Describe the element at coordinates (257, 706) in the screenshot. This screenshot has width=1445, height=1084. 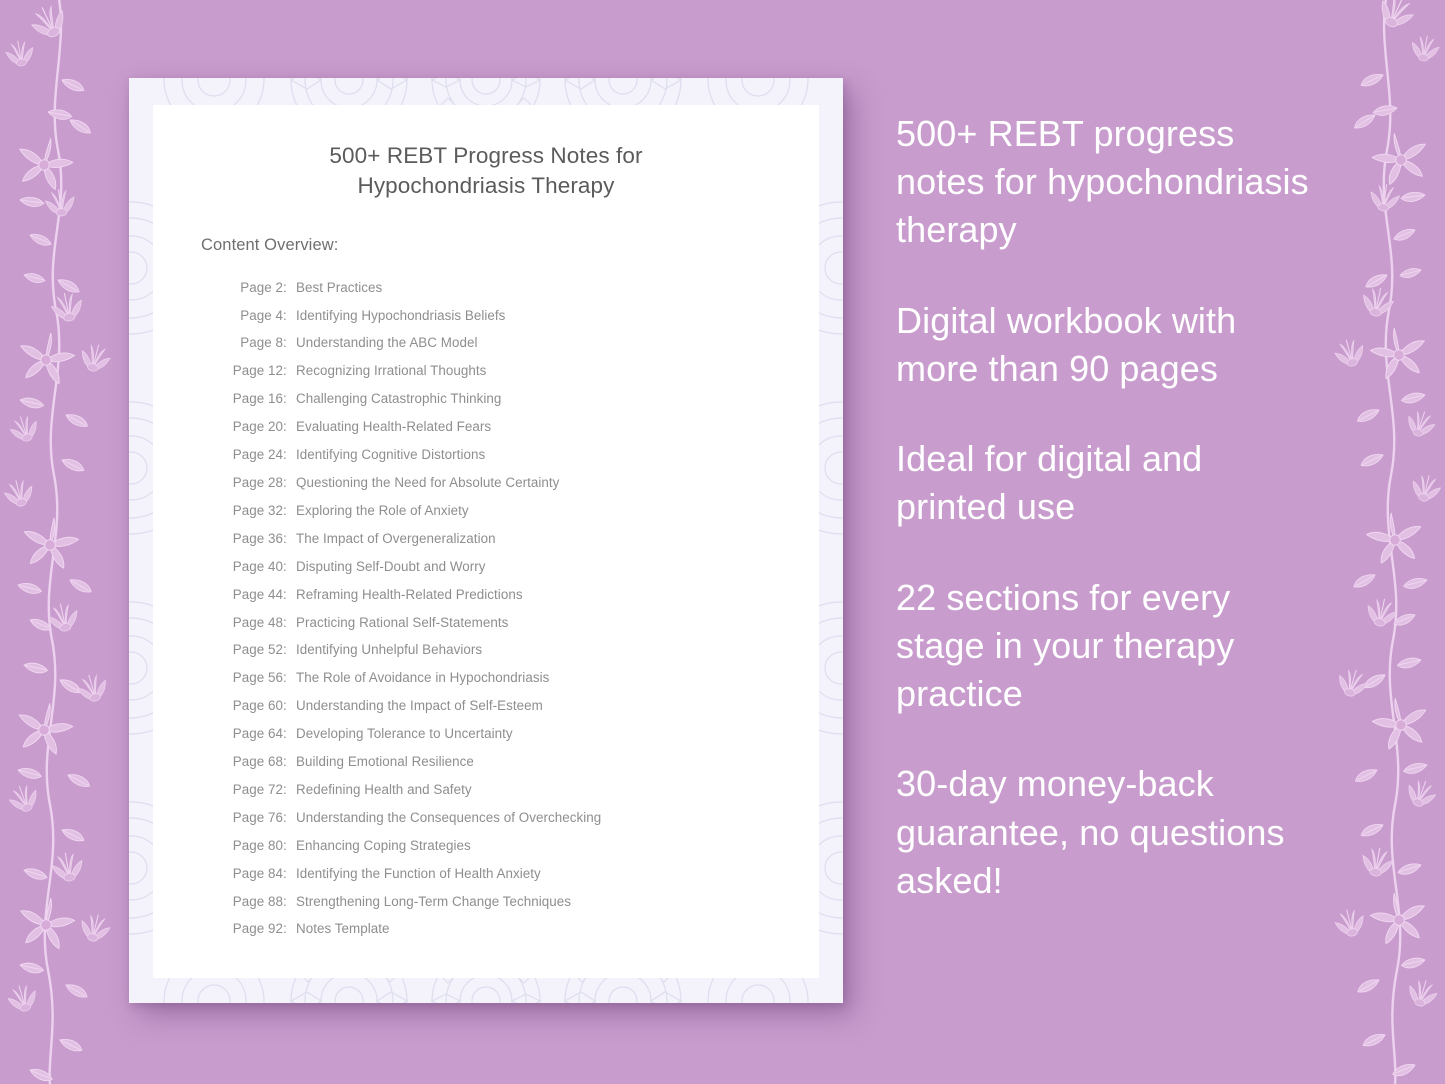
I see `toc-entry-page: Page 60` at that location.